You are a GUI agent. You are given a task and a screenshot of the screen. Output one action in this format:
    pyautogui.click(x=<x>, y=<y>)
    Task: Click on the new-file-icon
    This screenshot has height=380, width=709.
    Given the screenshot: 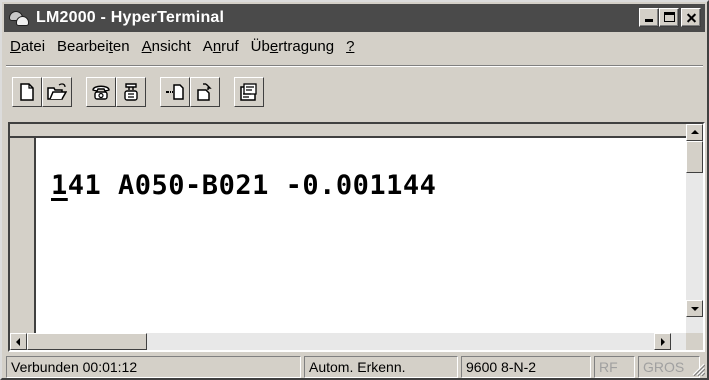 What is the action you would take?
    pyautogui.click(x=27, y=92)
    